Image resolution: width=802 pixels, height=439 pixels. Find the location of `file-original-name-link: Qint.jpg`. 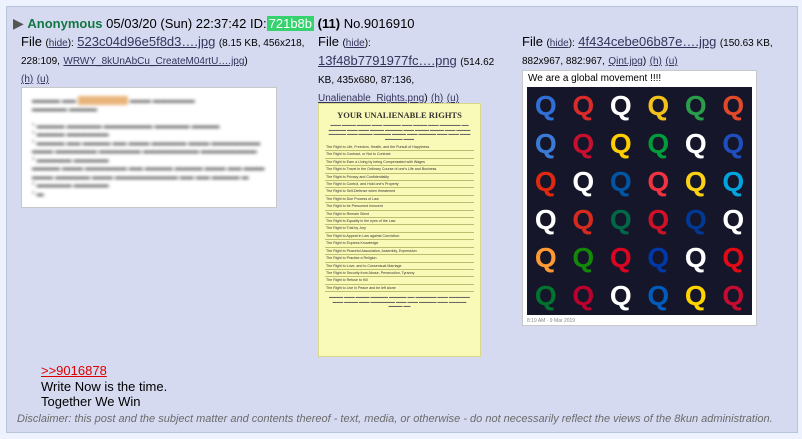

file-original-name-link: Qint.jpg is located at coordinates (625, 61).